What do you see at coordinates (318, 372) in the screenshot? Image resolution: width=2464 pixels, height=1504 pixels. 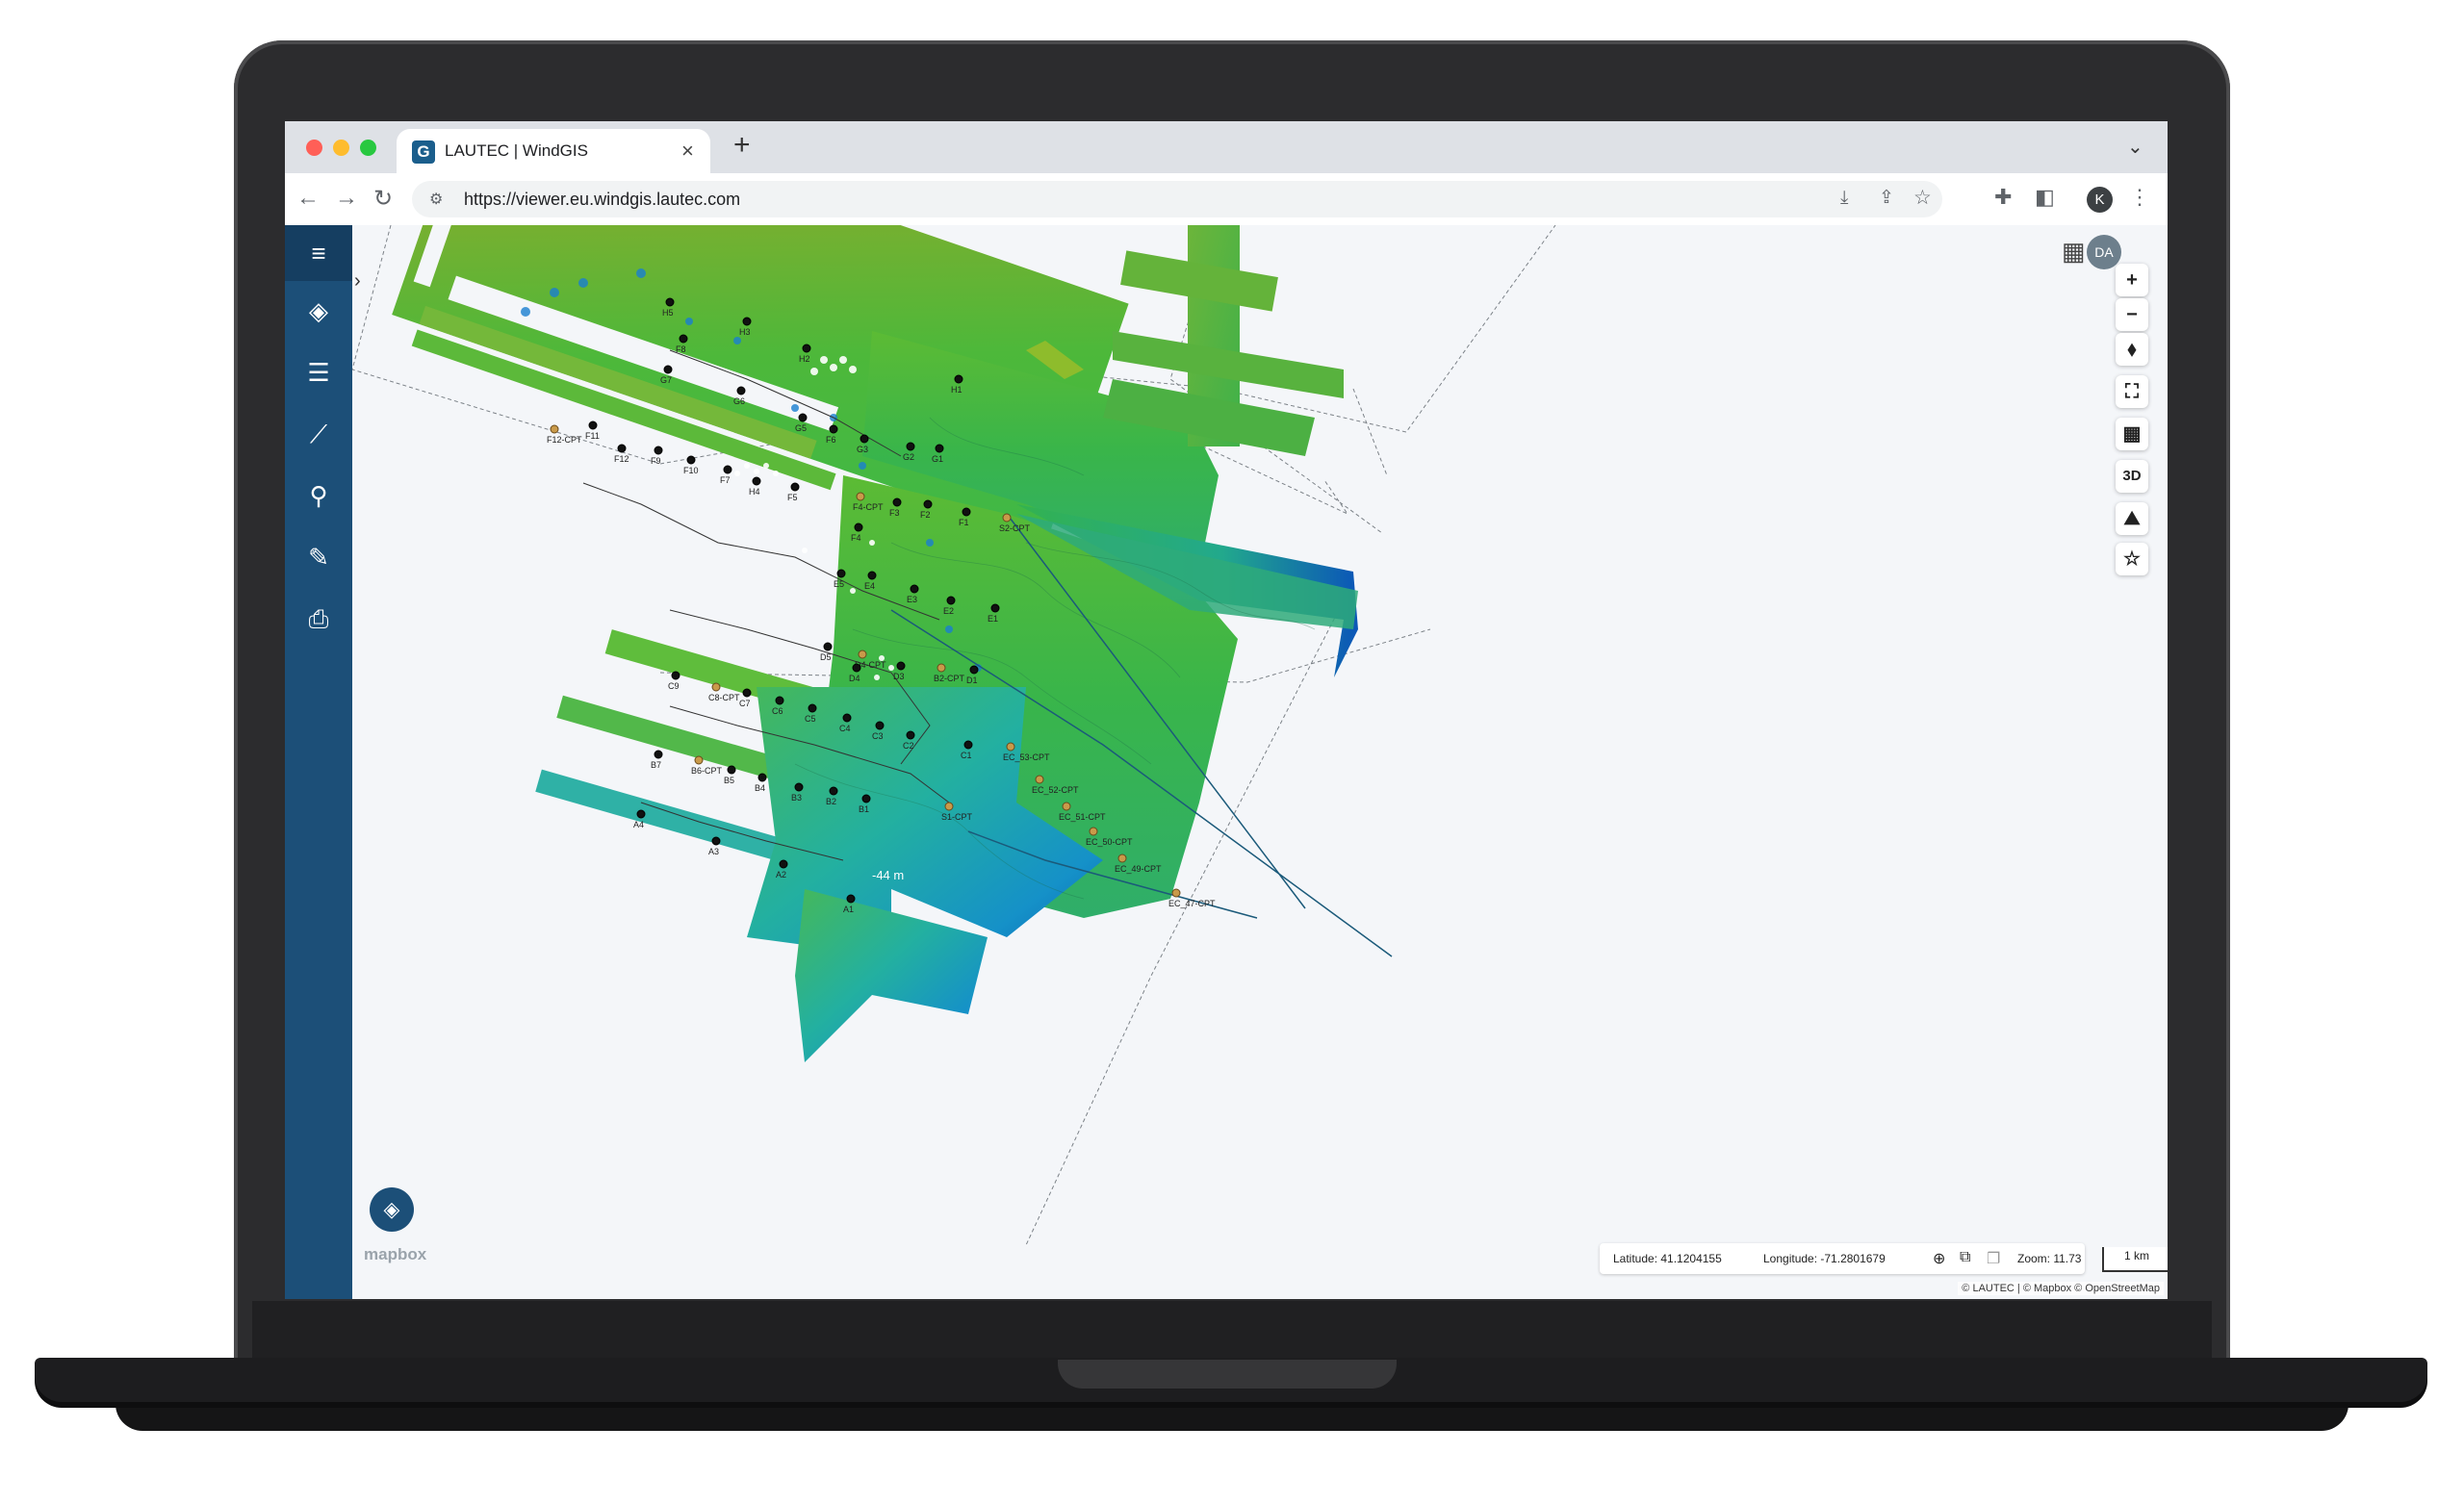 I see `list-icon: ☰` at bounding box center [318, 372].